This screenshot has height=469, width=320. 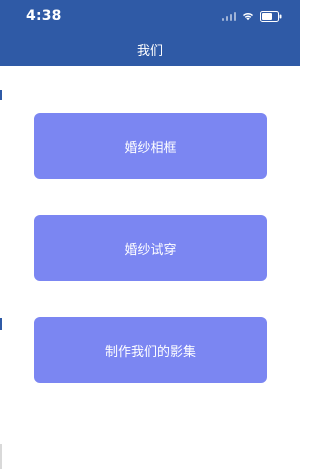 I want to click on left-edge-accent-top, so click(x=1, y=95).